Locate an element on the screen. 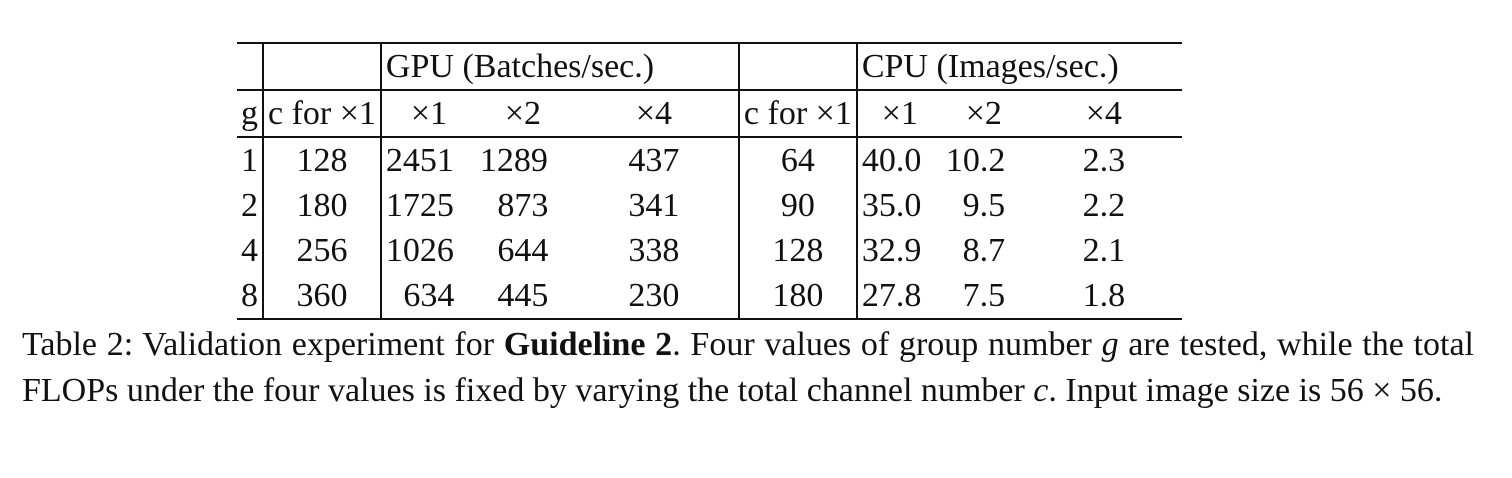 Image resolution: width=1512 pixels, height=478 pixels. caption-prefix: Table 2: Validation experiment for is located at coordinates (263, 344).